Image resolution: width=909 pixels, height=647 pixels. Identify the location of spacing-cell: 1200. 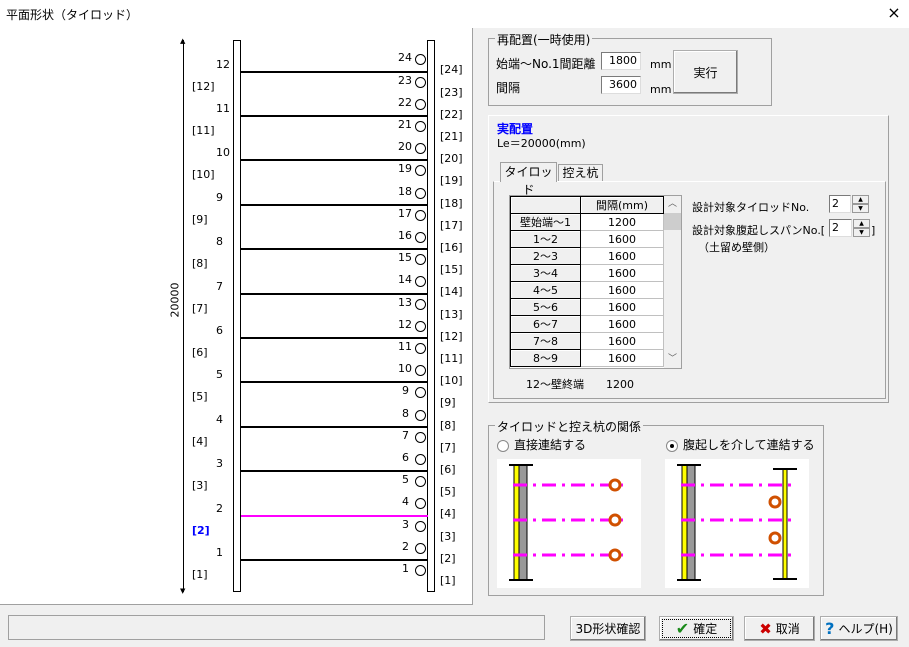
(622, 222).